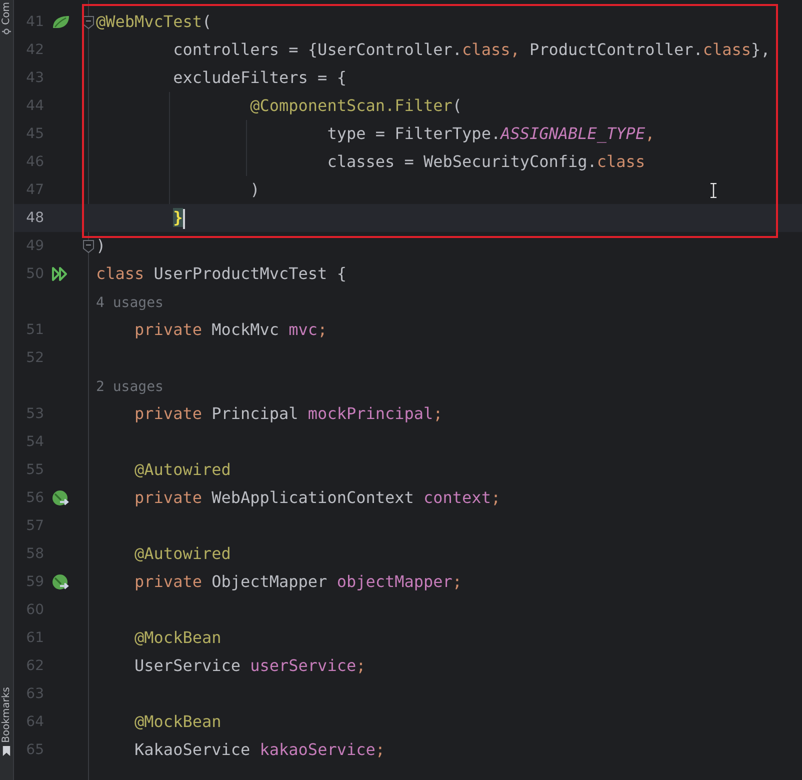  What do you see at coordinates (394, 581) in the screenshot?
I see `field-name: objectMapper` at bounding box center [394, 581].